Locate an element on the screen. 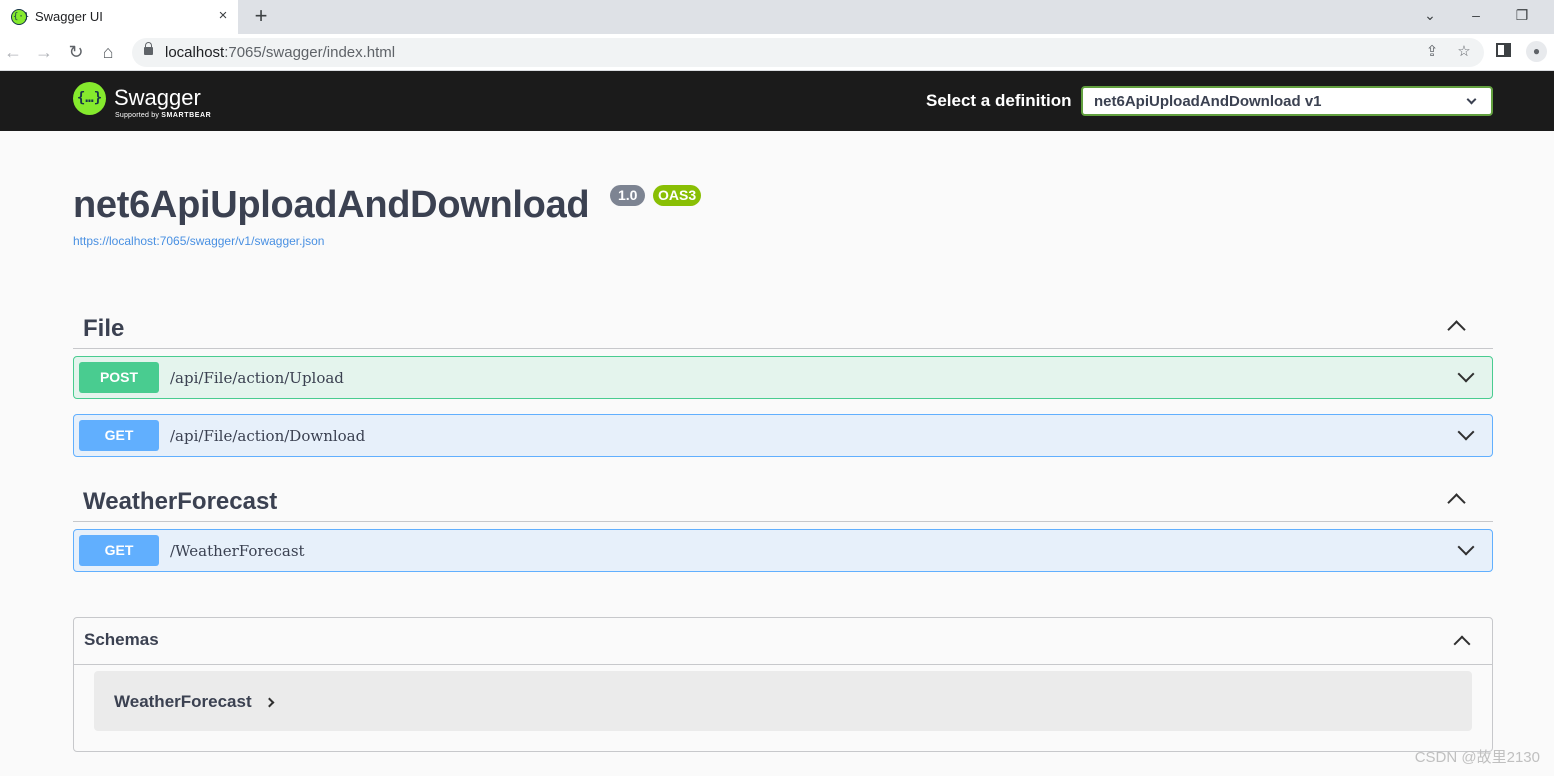 The image size is (1554, 776). bookmark-star-icon: ☆ is located at coordinates (1464, 52).